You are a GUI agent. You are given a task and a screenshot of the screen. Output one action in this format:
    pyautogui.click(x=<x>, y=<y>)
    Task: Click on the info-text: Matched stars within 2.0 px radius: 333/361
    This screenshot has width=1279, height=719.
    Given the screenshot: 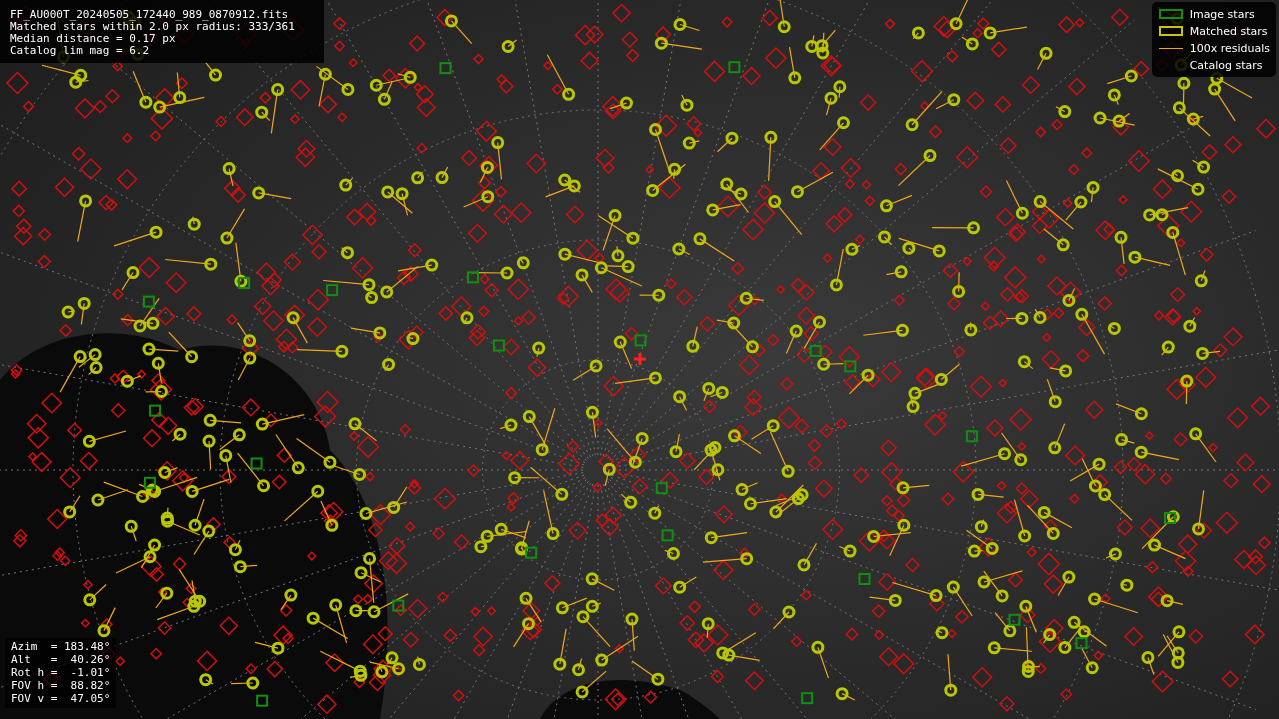 What is the action you would take?
    pyautogui.click(x=152, y=27)
    